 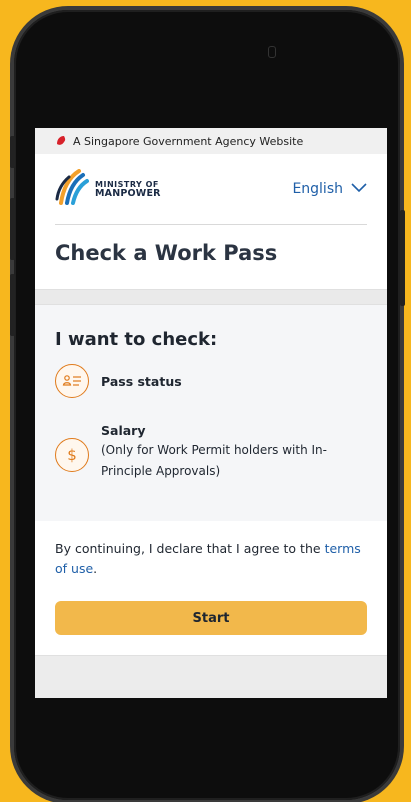 I want to click on footer-band, so click(x=211, y=676).